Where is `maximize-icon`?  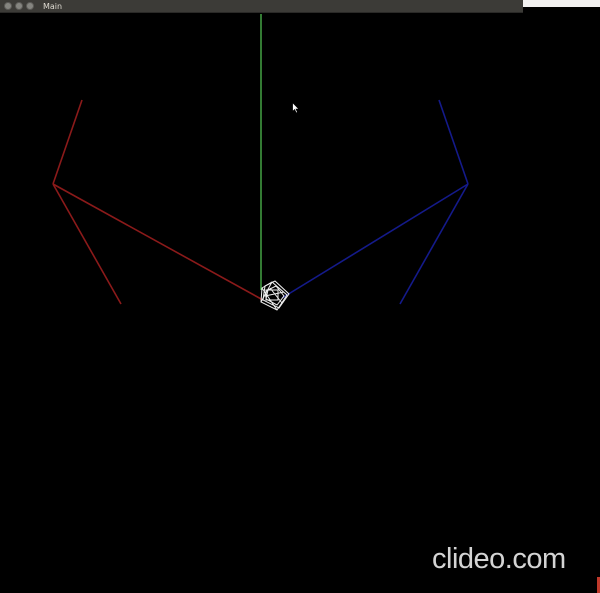
maximize-icon is located at coordinates (30, 6).